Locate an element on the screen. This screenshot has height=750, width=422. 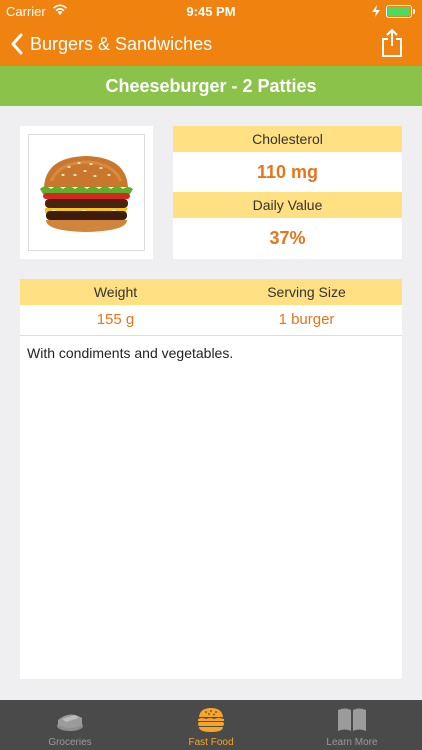
details-value-row: 155 g 1 burger is located at coordinates (211, 320).